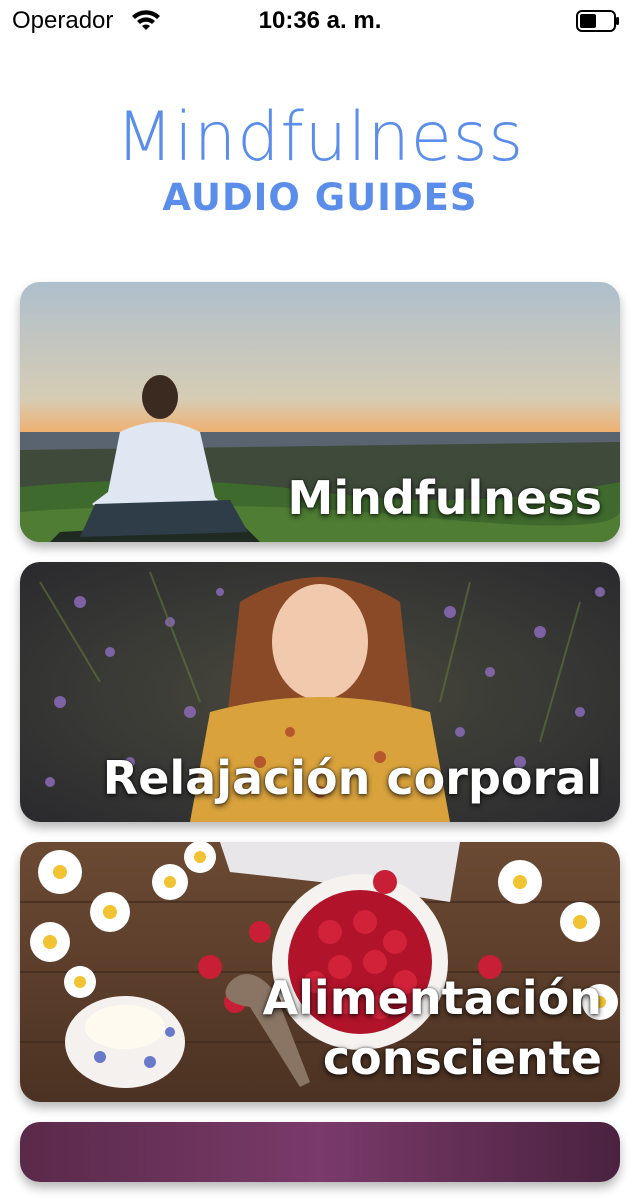 This screenshot has width=640, height=1202. What do you see at coordinates (352, 778) in the screenshot?
I see `card-title: Relajación corporal` at bounding box center [352, 778].